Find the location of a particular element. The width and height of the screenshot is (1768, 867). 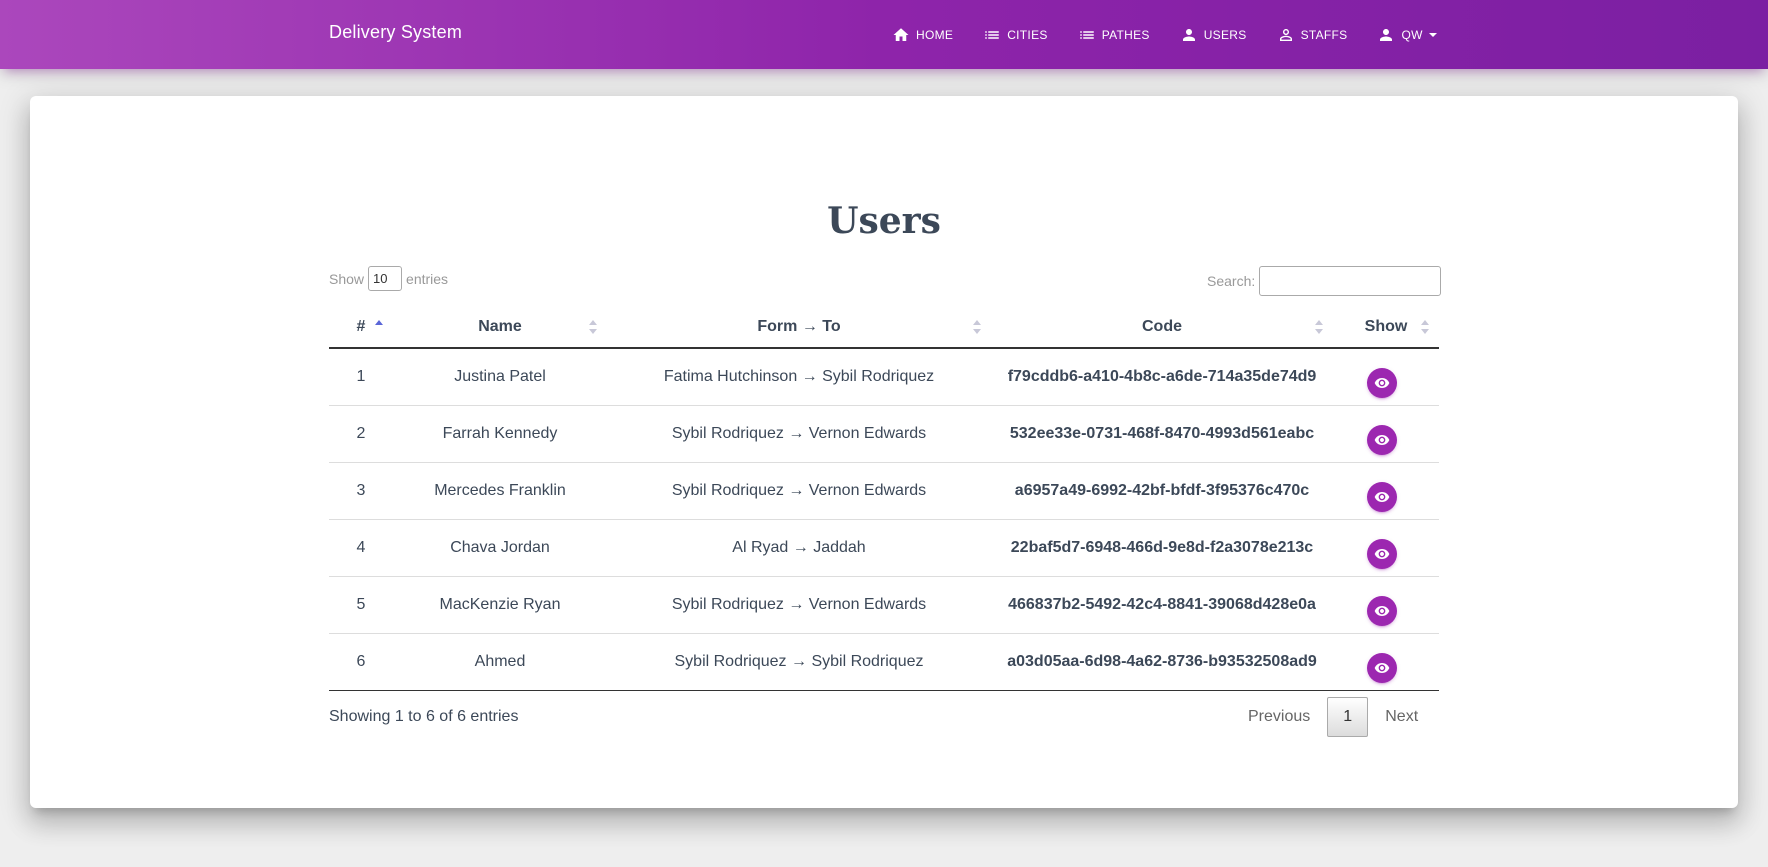

nav-item-label: PATHES is located at coordinates (1125, 34).